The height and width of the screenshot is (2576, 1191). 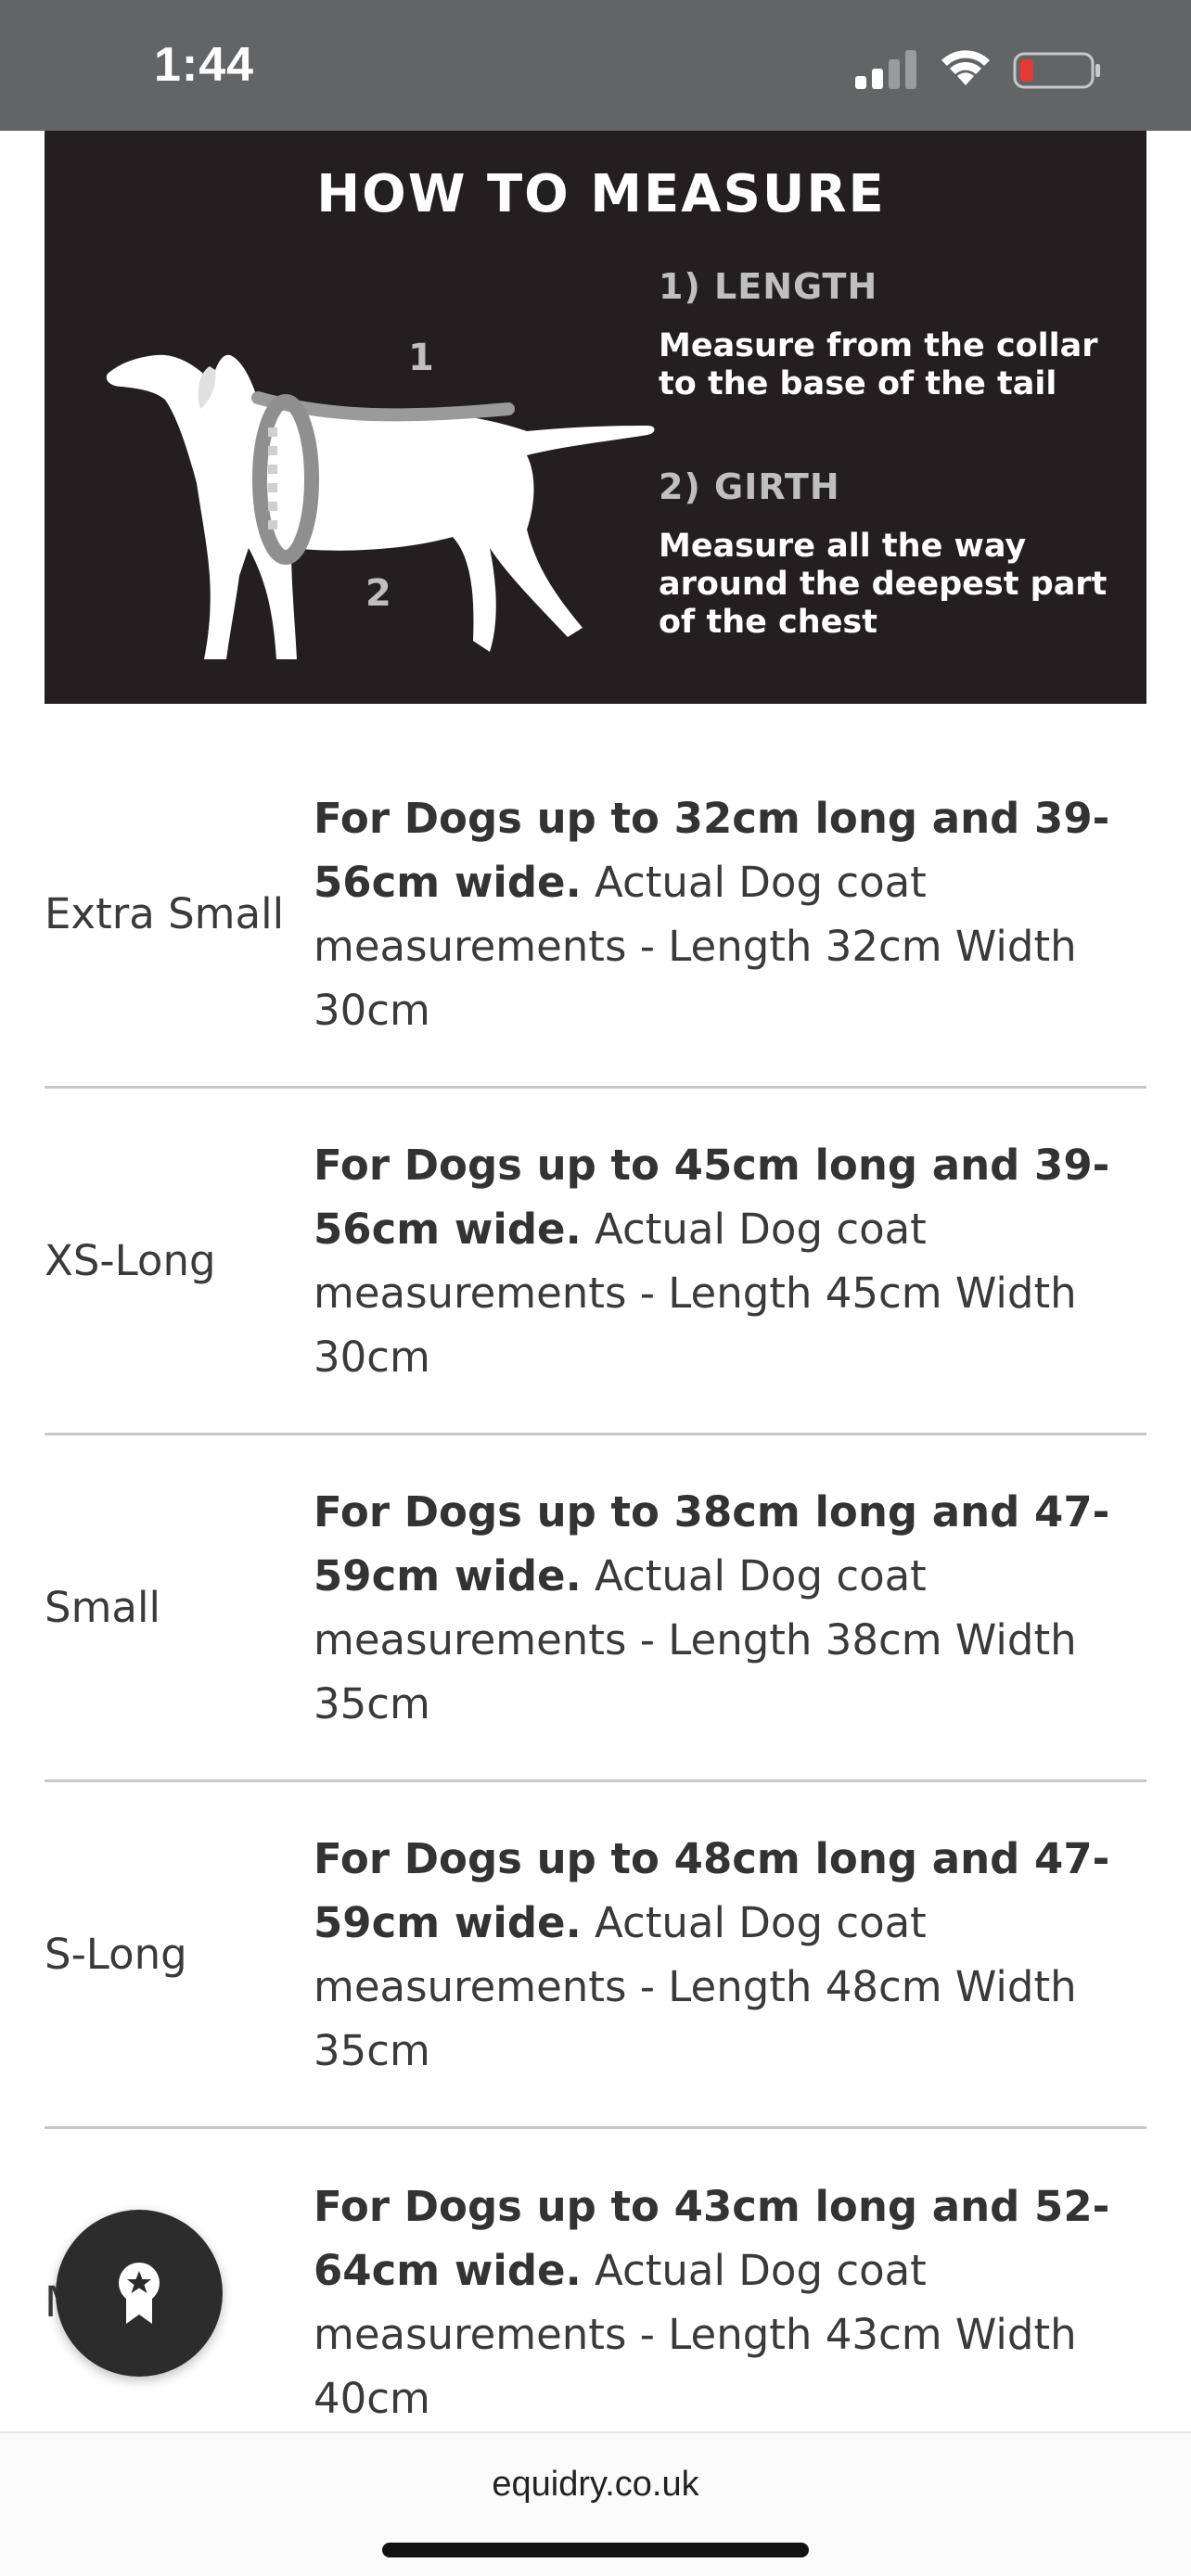 I want to click on dog-silhouette-icon: 1 2, so click(x=380, y=498).